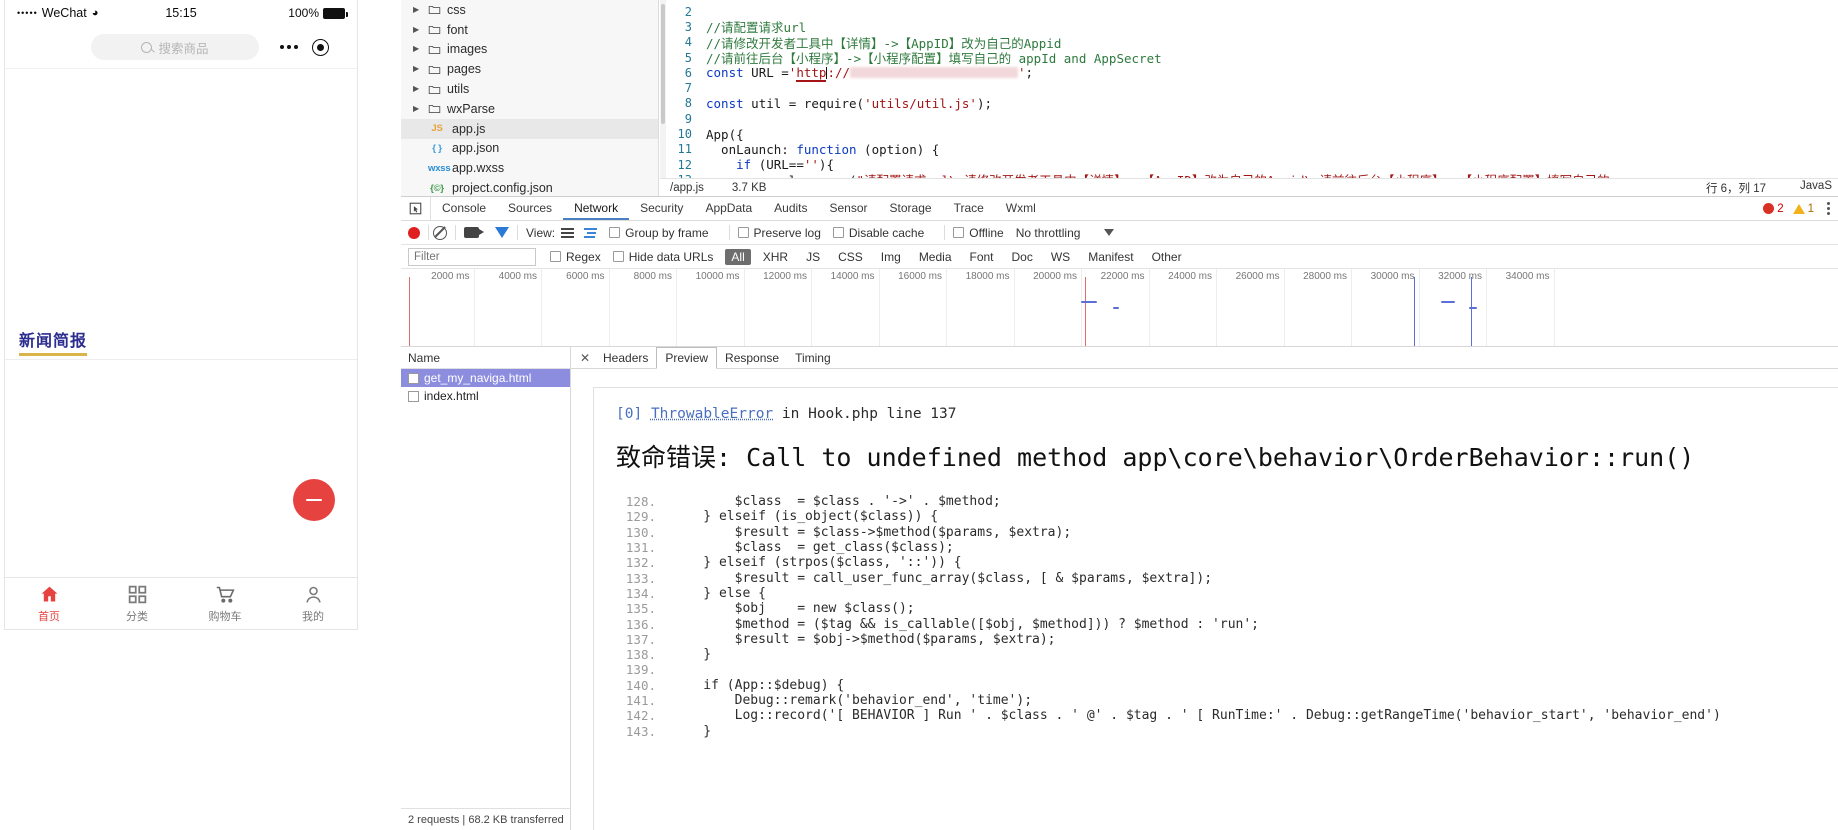 This screenshot has width=1838, height=830. Describe the element at coordinates (661, 208) in the screenshot. I see `devtools-tab-security: Security` at that location.